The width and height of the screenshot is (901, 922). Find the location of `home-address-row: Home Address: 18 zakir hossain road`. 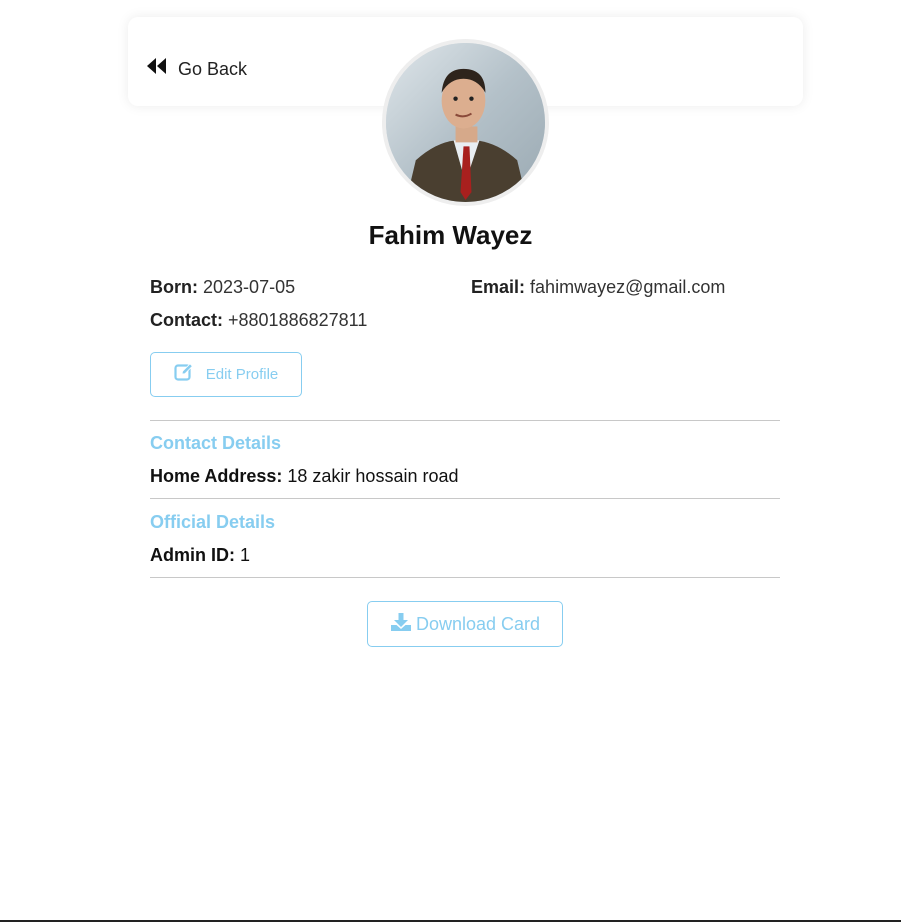

home-address-row: Home Address: 18 zakir hossain road is located at coordinates (304, 476).